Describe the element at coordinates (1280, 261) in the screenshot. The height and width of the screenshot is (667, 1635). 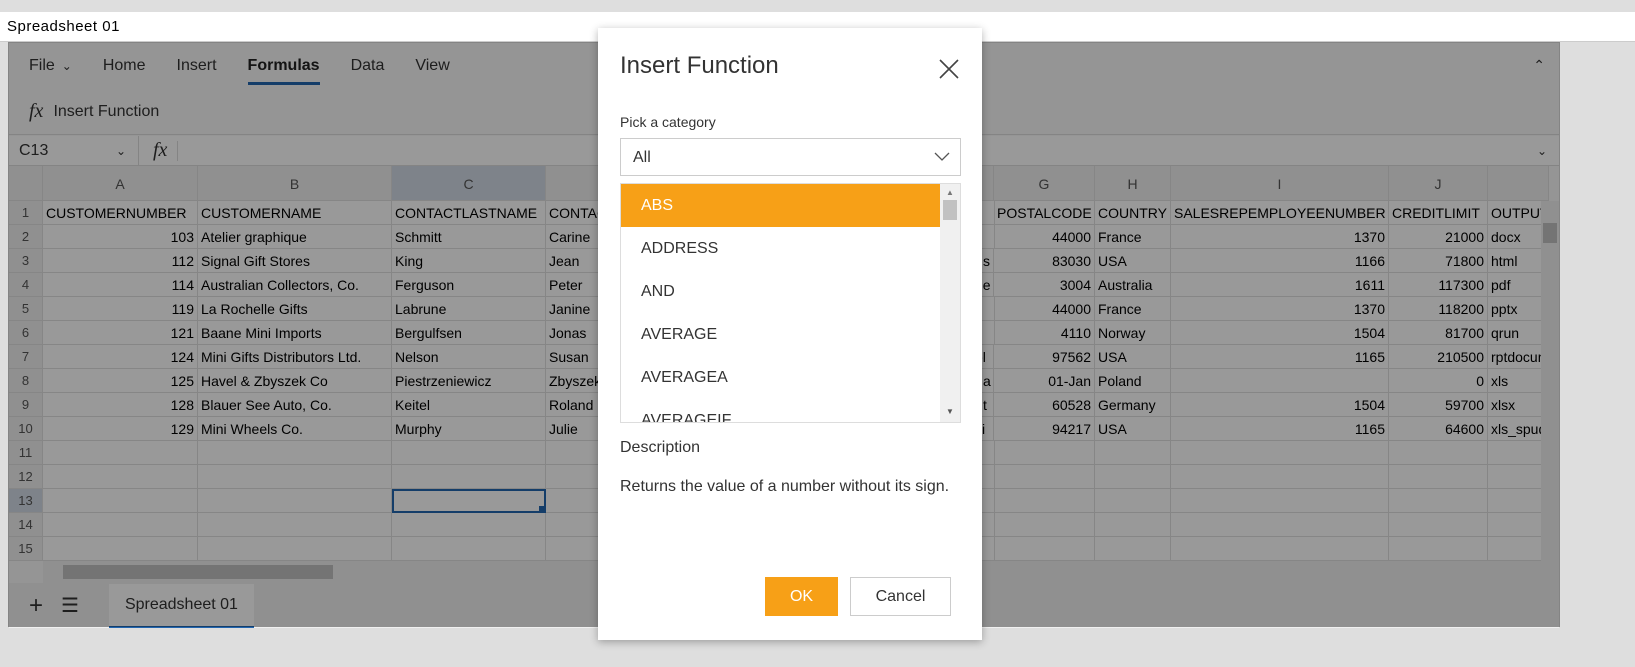
I see `cell: 1166` at that location.